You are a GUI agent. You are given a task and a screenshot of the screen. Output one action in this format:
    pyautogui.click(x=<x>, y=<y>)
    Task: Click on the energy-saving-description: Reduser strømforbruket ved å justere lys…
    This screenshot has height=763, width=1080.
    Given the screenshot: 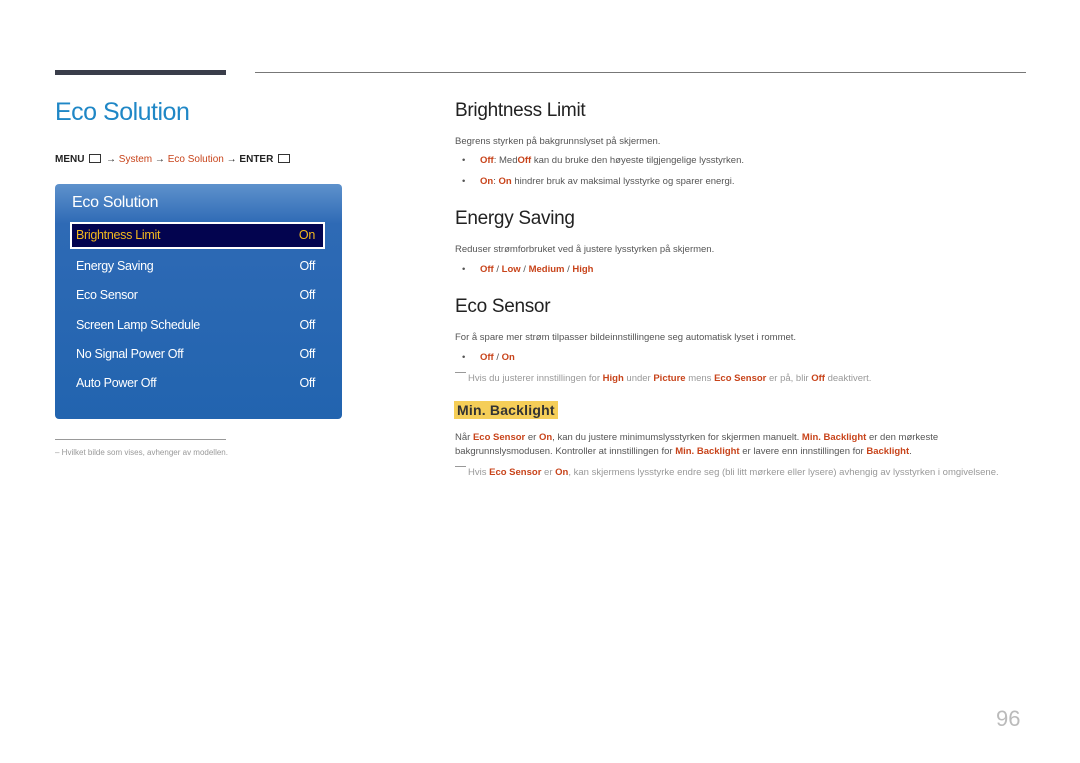 What is the action you would take?
    pyautogui.click(x=585, y=249)
    